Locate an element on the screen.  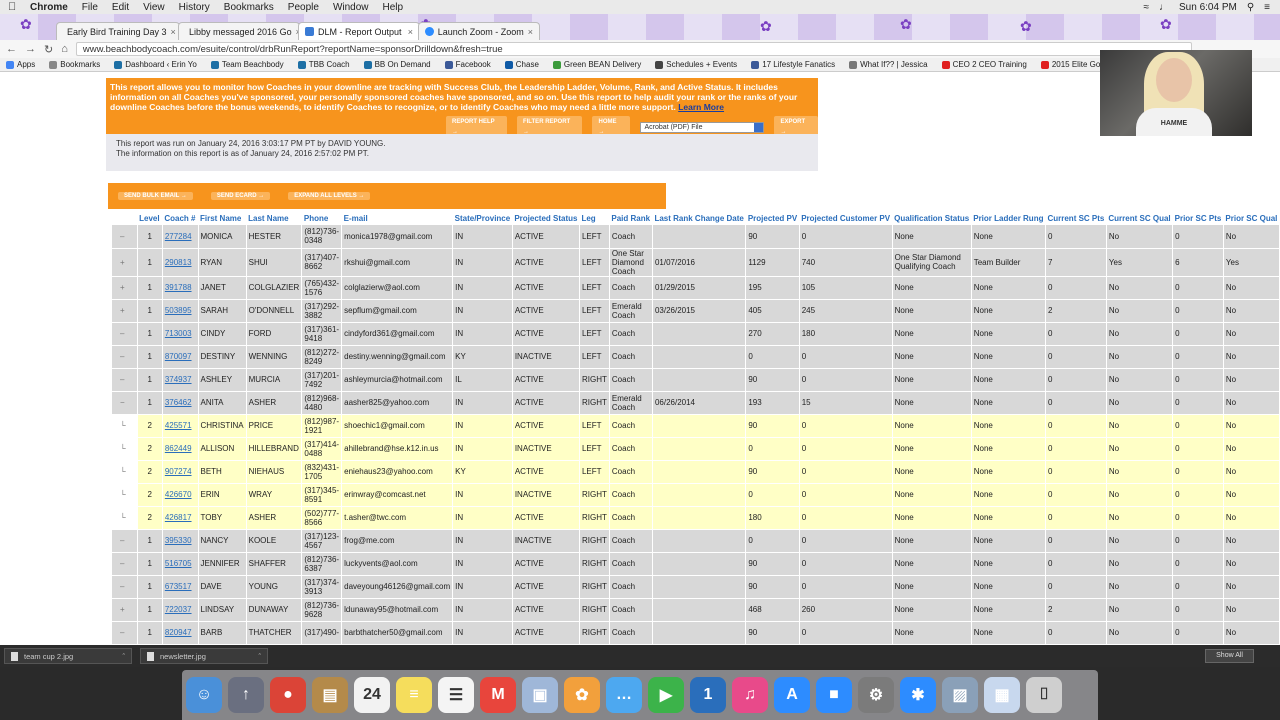
coach-number-link: 277284 is located at coordinates (180, 237).